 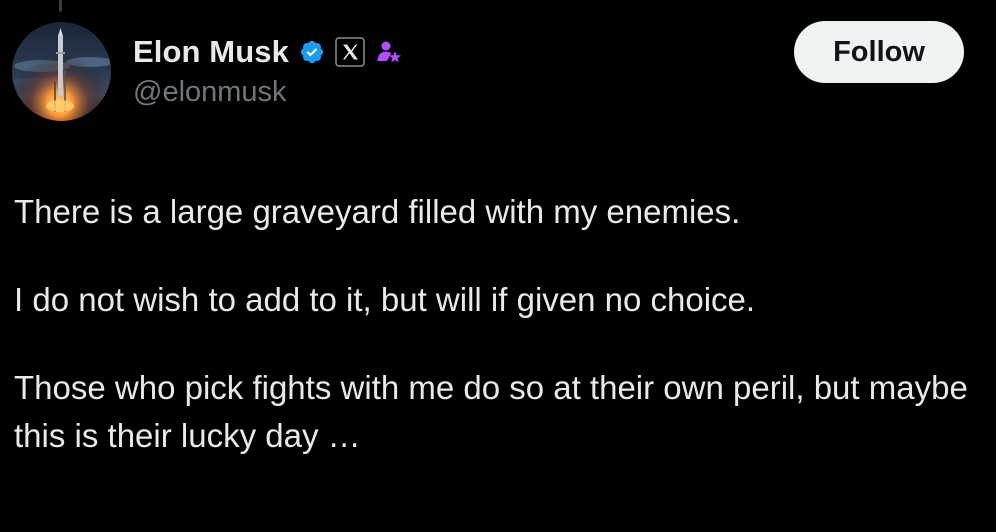 What do you see at coordinates (211, 52) in the screenshot?
I see `author-display-name: Elon Musk` at bounding box center [211, 52].